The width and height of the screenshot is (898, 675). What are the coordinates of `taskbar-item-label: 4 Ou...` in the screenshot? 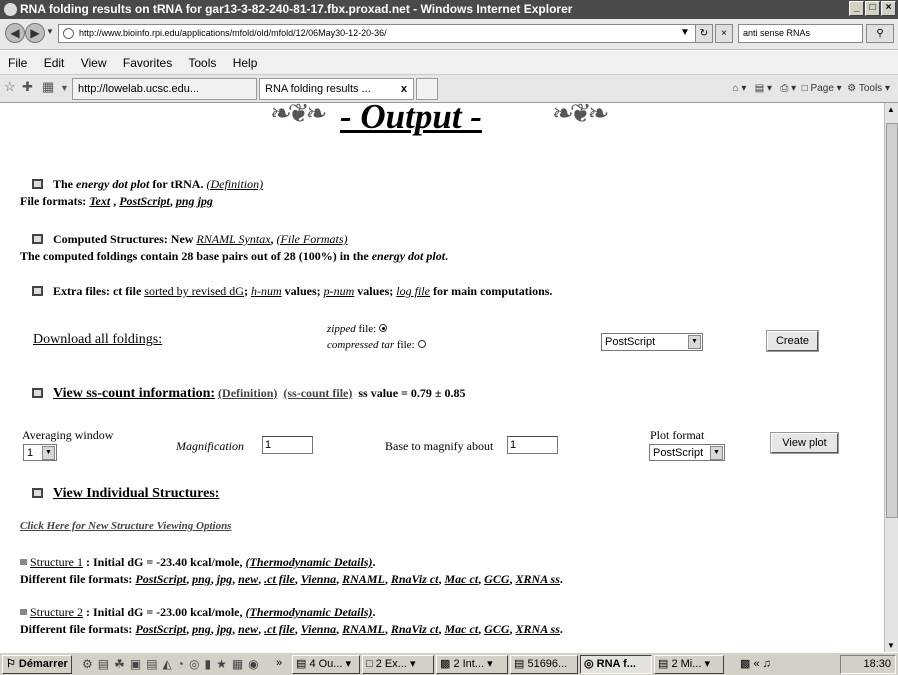 It's located at (326, 664).